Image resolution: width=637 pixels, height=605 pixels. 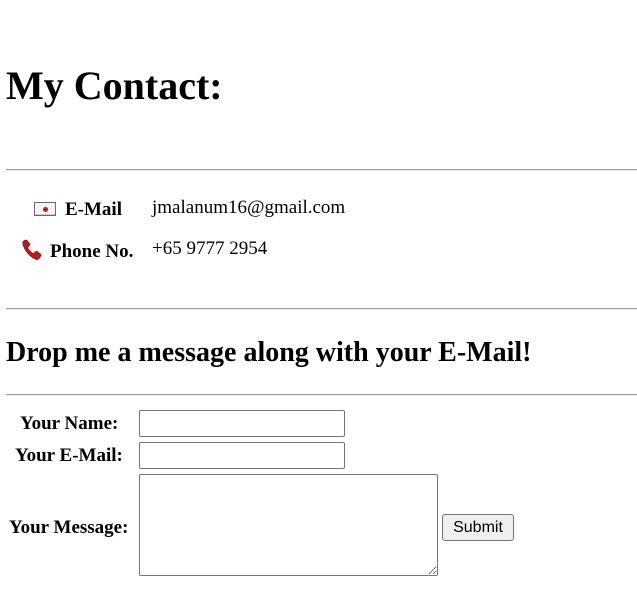 I want to click on message-textarea, so click(x=288, y=525).